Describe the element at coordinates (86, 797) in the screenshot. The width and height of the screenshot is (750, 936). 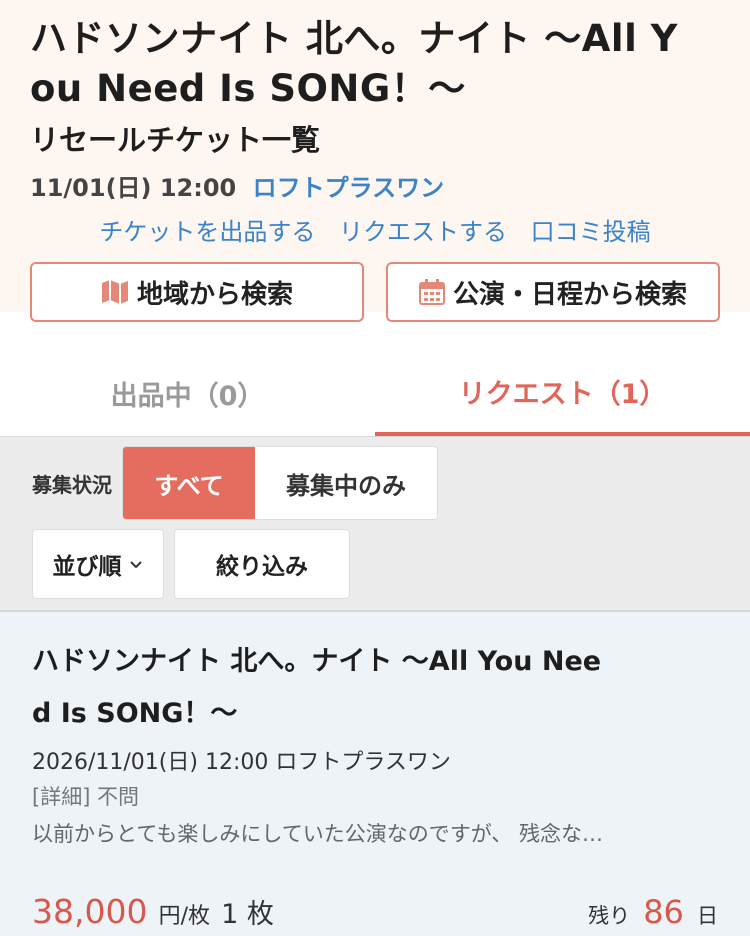
I see `listing-detail: [詳細] 不問` at that location.